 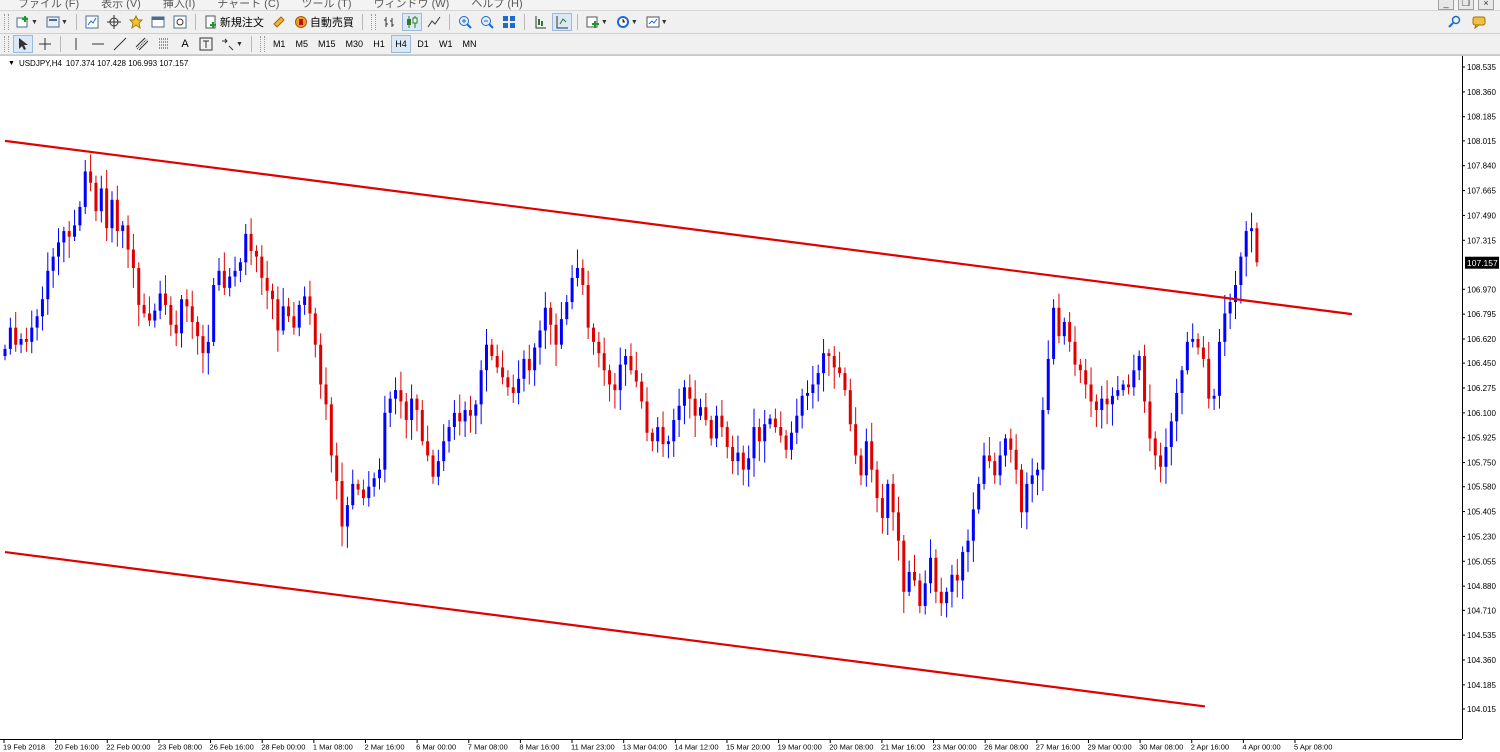 I want to click on terminal-icon, so click(x=158, y=22).